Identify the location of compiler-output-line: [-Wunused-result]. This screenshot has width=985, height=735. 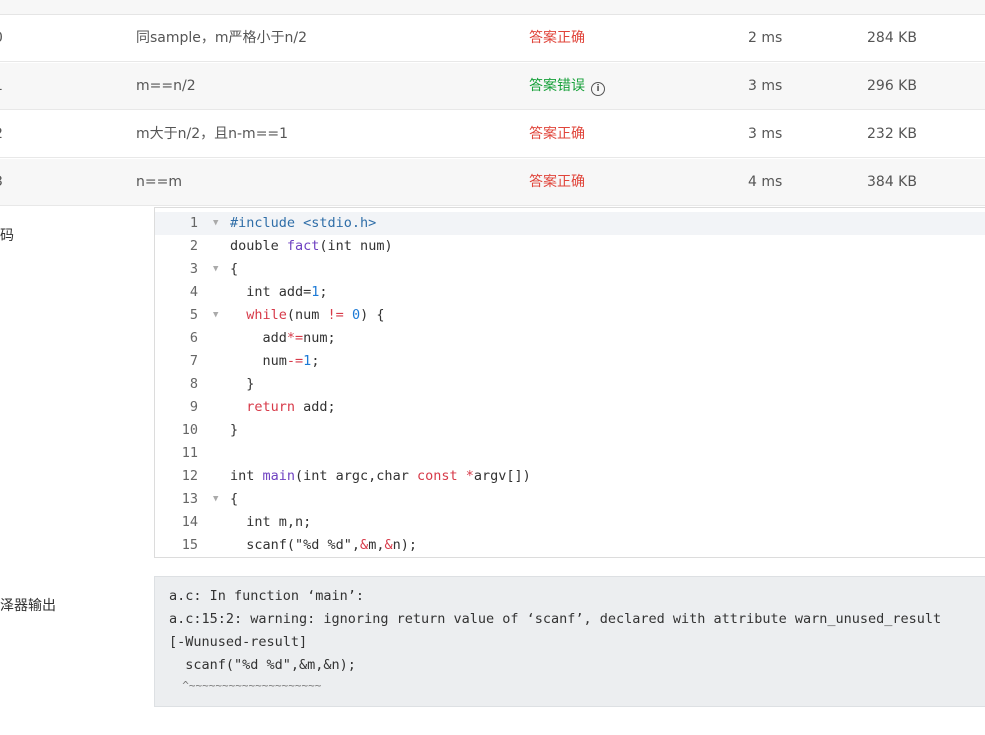
(238, 642).